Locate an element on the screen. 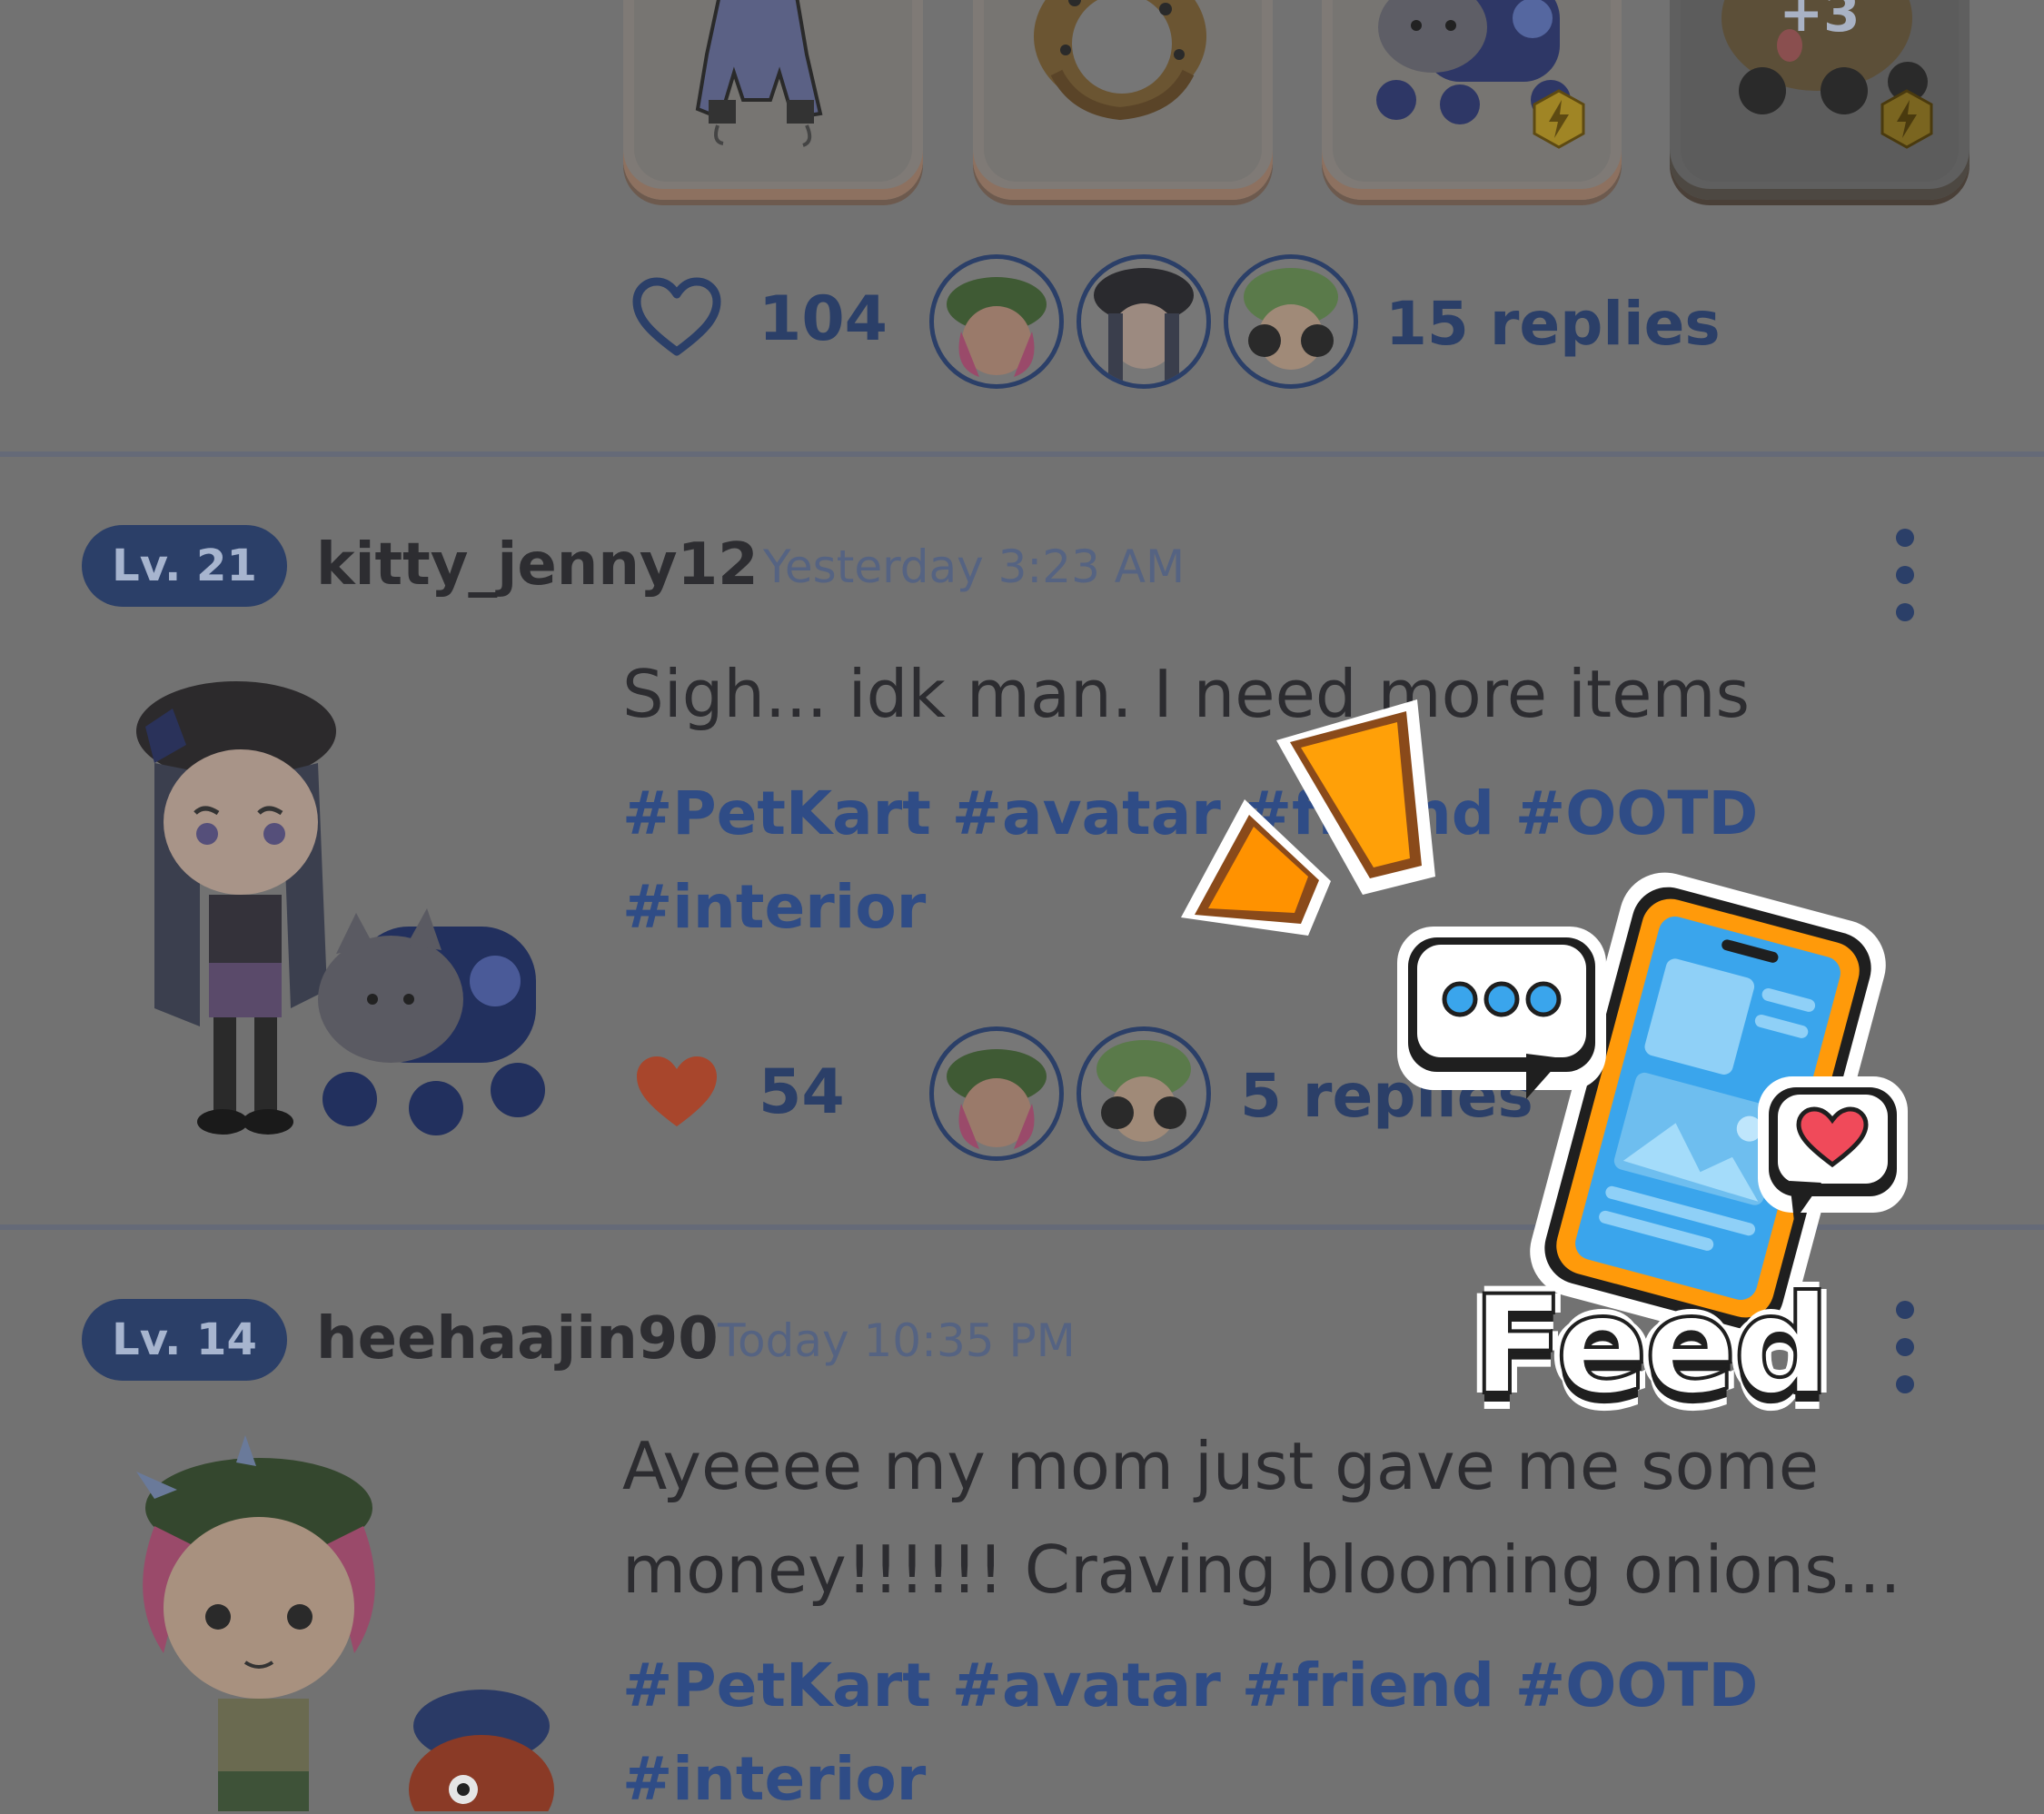 The image size is (2044, 1814). username: heehaajin90 is located at coordinates (517, 1339).